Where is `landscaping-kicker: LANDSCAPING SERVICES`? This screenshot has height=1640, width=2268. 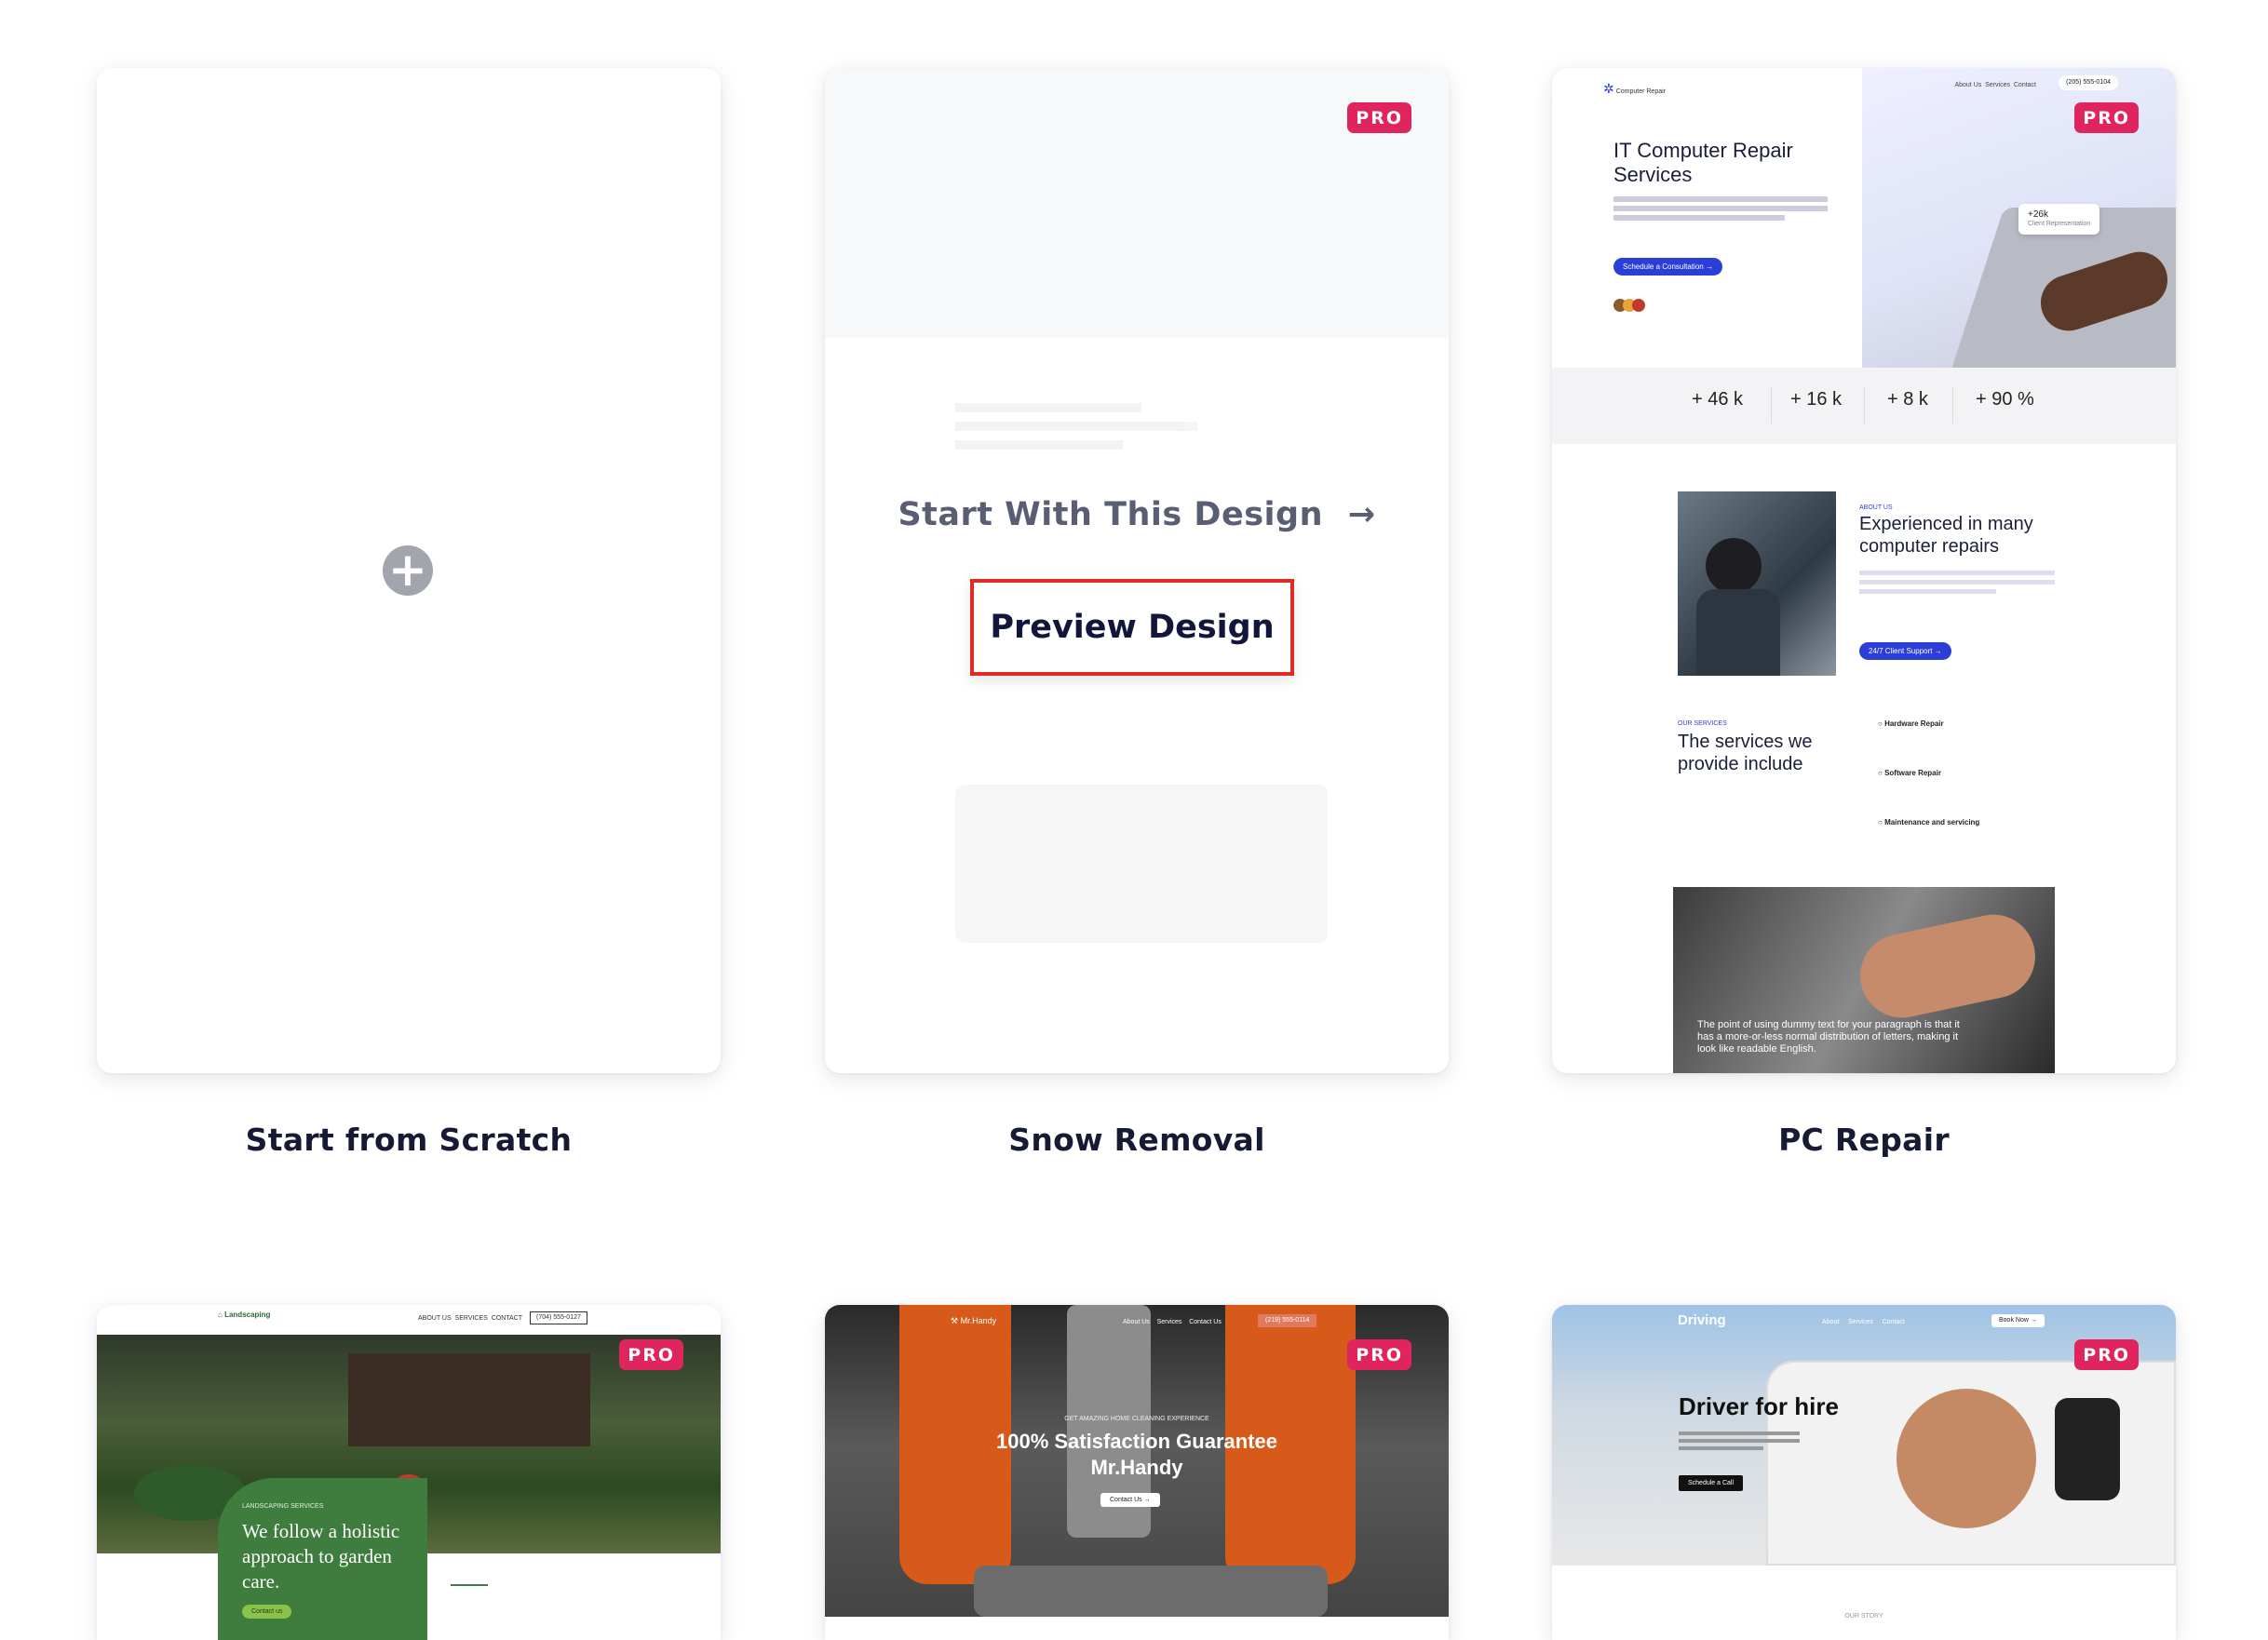 landscaping-kicker: LANDSCAPING SERVICES is located at coordinates (283, 1506).